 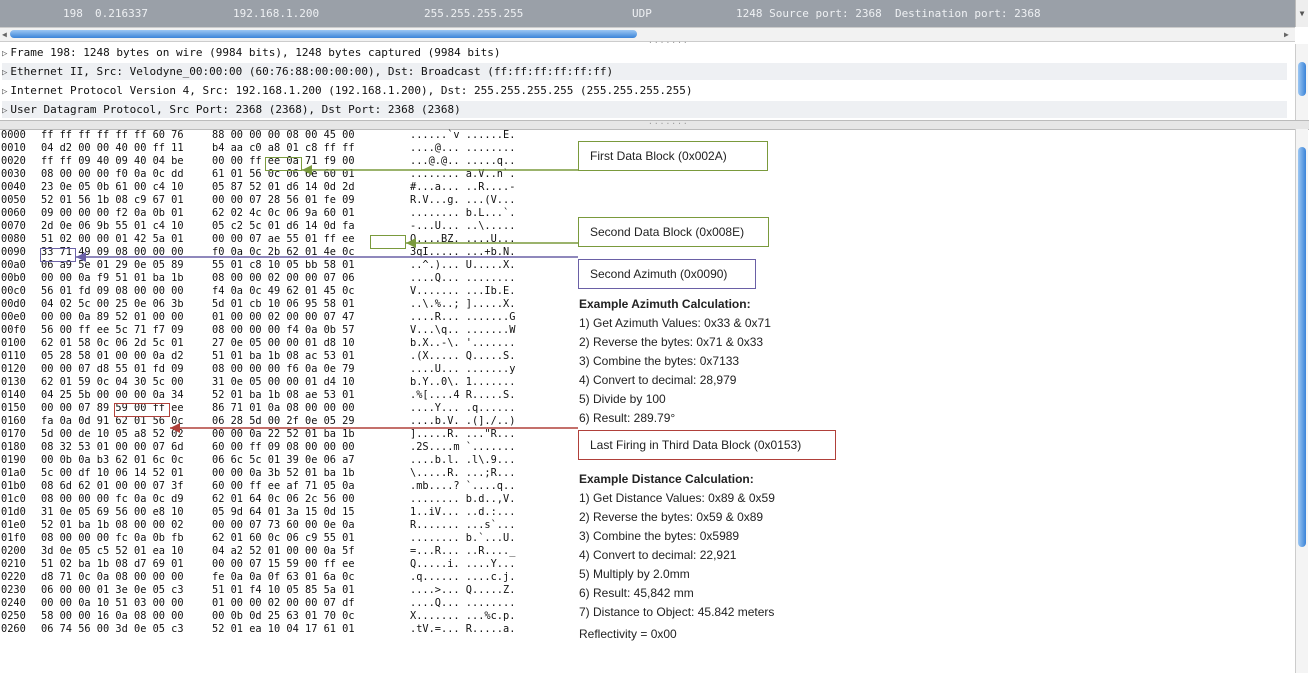 What do you see at coordinates (463, 421) in the screenshot?
I see `hex-ascii: ....b.V. .(]./..)` at bounding box center [463, 421].